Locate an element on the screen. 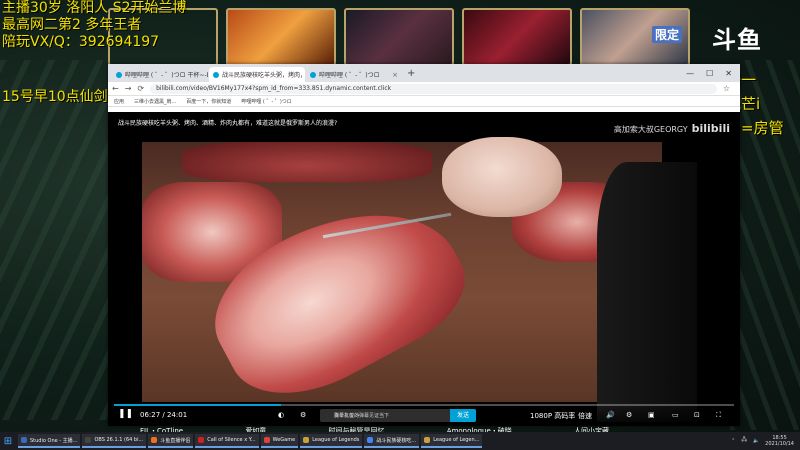 The height and width of the screenshot is (450, 800). web-fullscreen-icon: ⊡ is located at coordinates (697, 415).